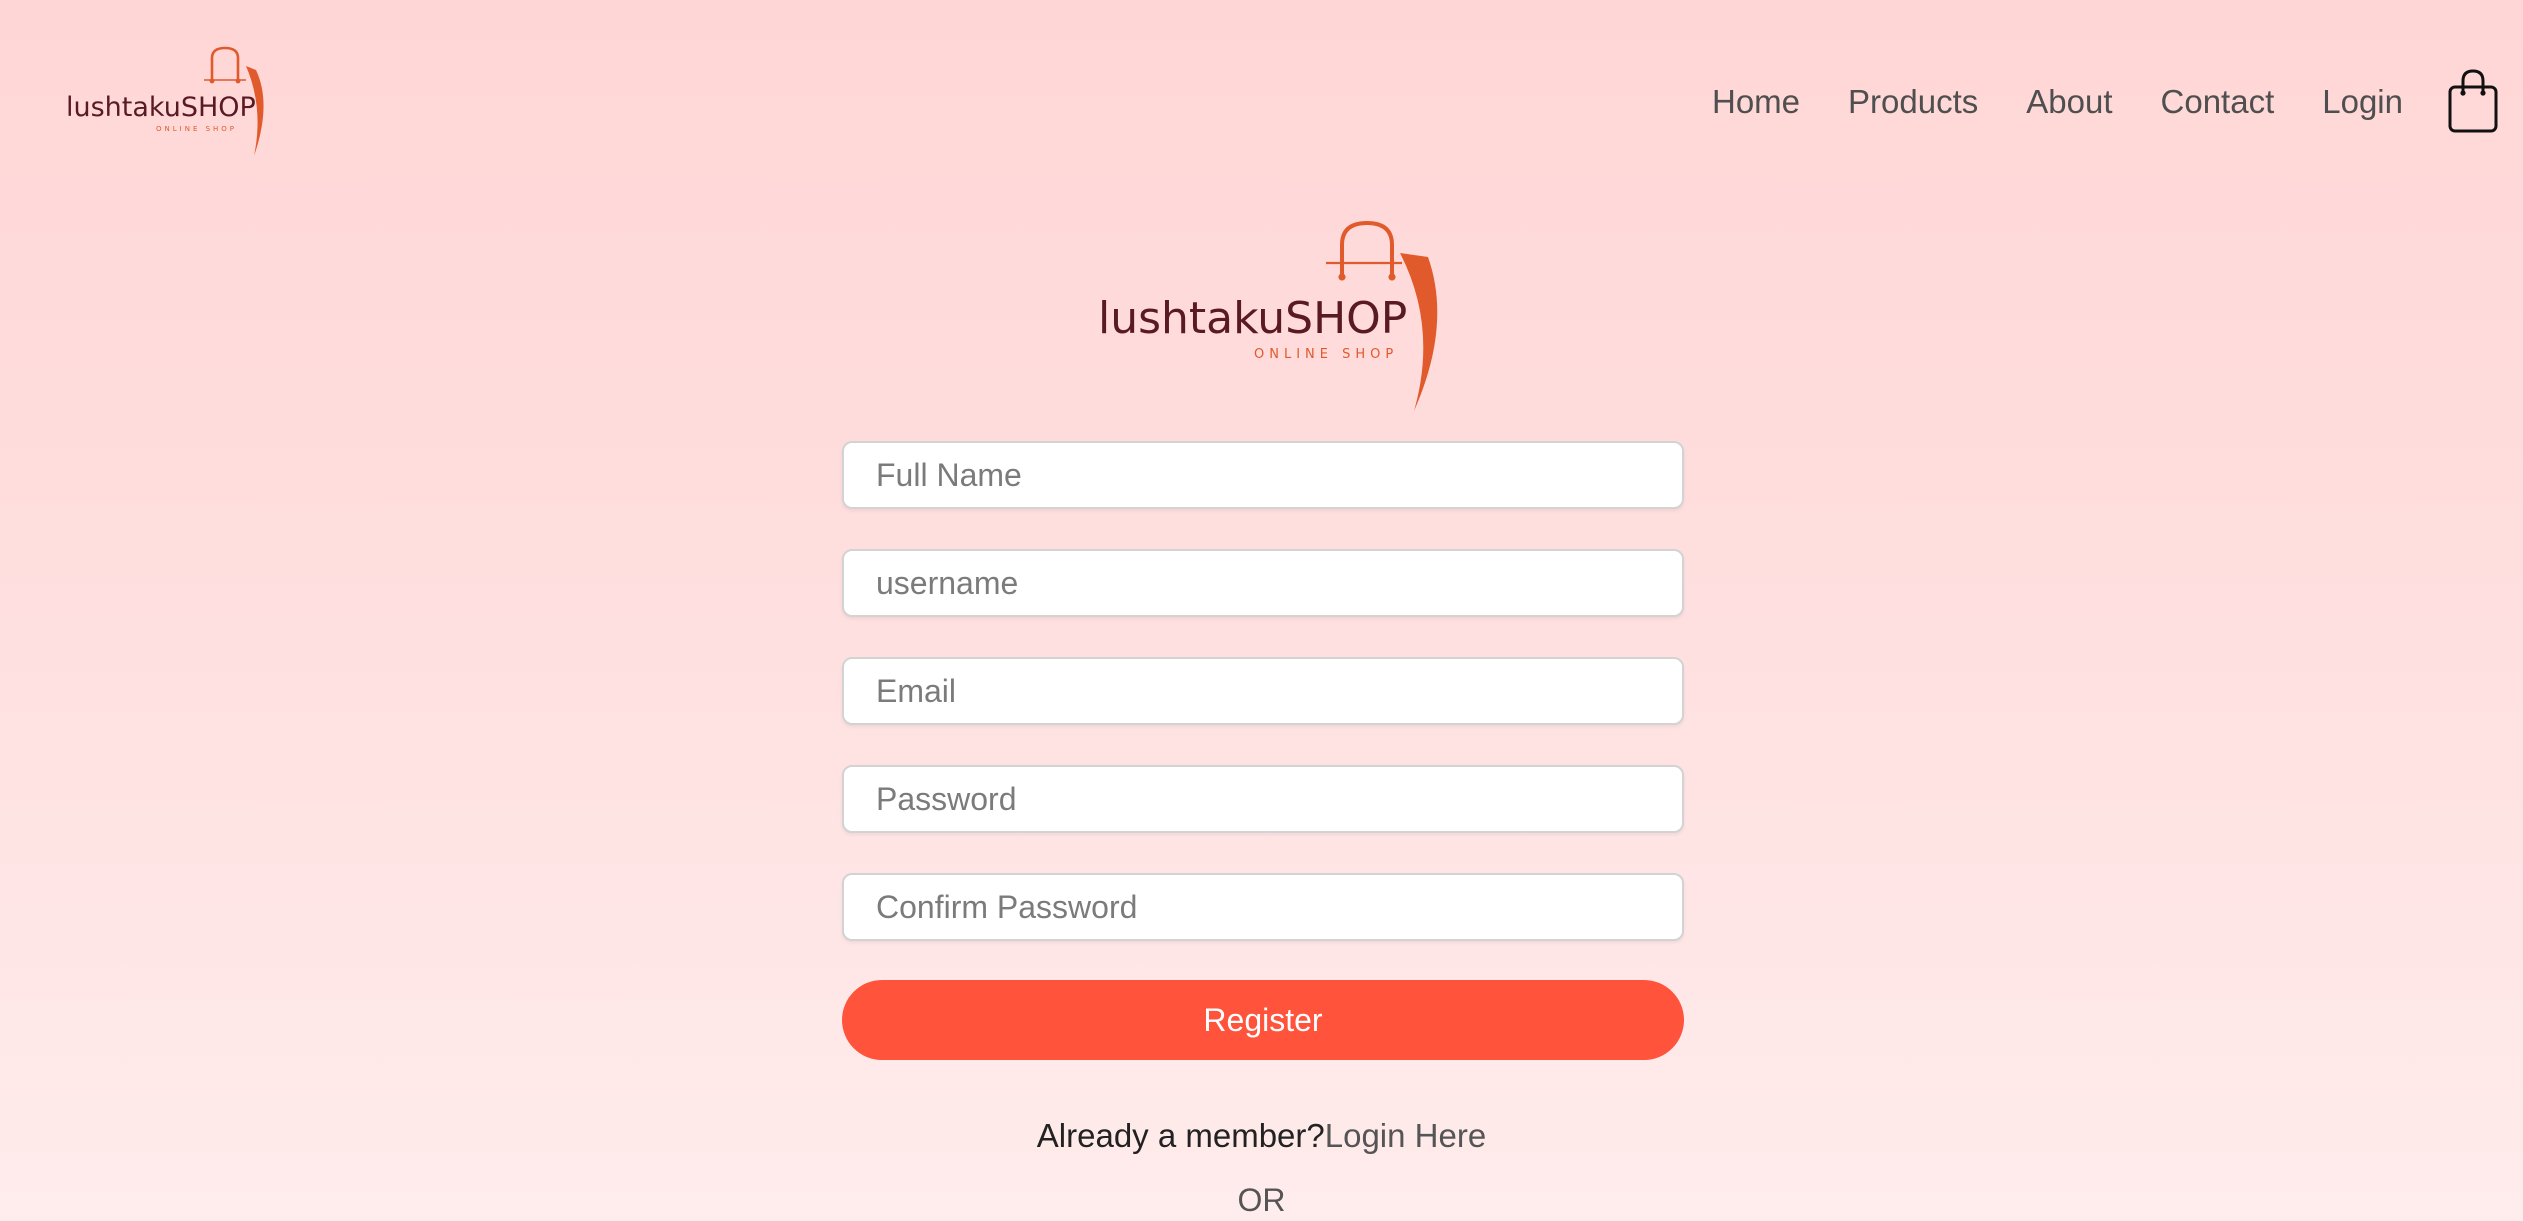 This screenshot has width=2523, height=1221. I want to click on login-here-link: Login Here, so click(1405, 1135).